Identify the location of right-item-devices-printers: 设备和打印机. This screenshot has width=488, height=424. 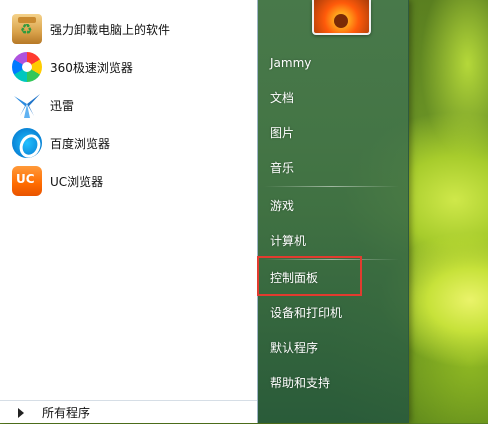
(332, 313).